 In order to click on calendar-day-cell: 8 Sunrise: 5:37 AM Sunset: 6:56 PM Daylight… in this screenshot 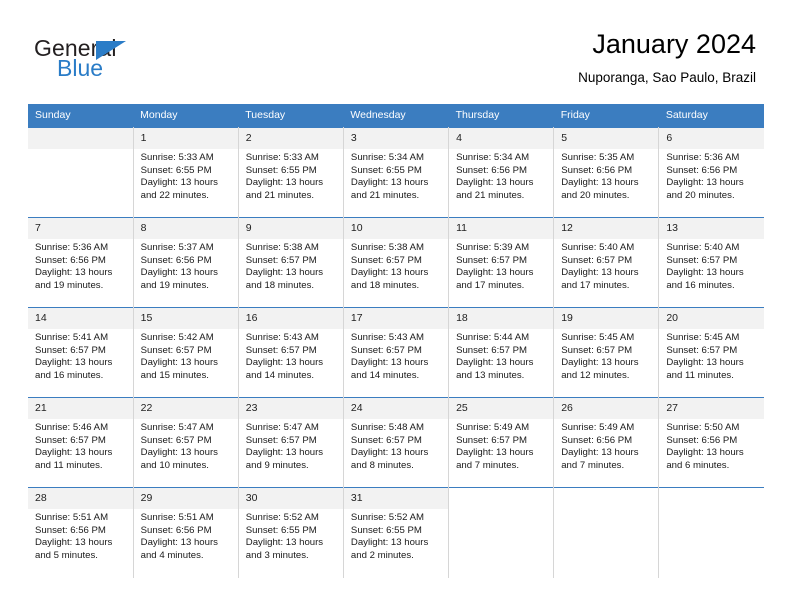, I will do `click(186, 262)`.